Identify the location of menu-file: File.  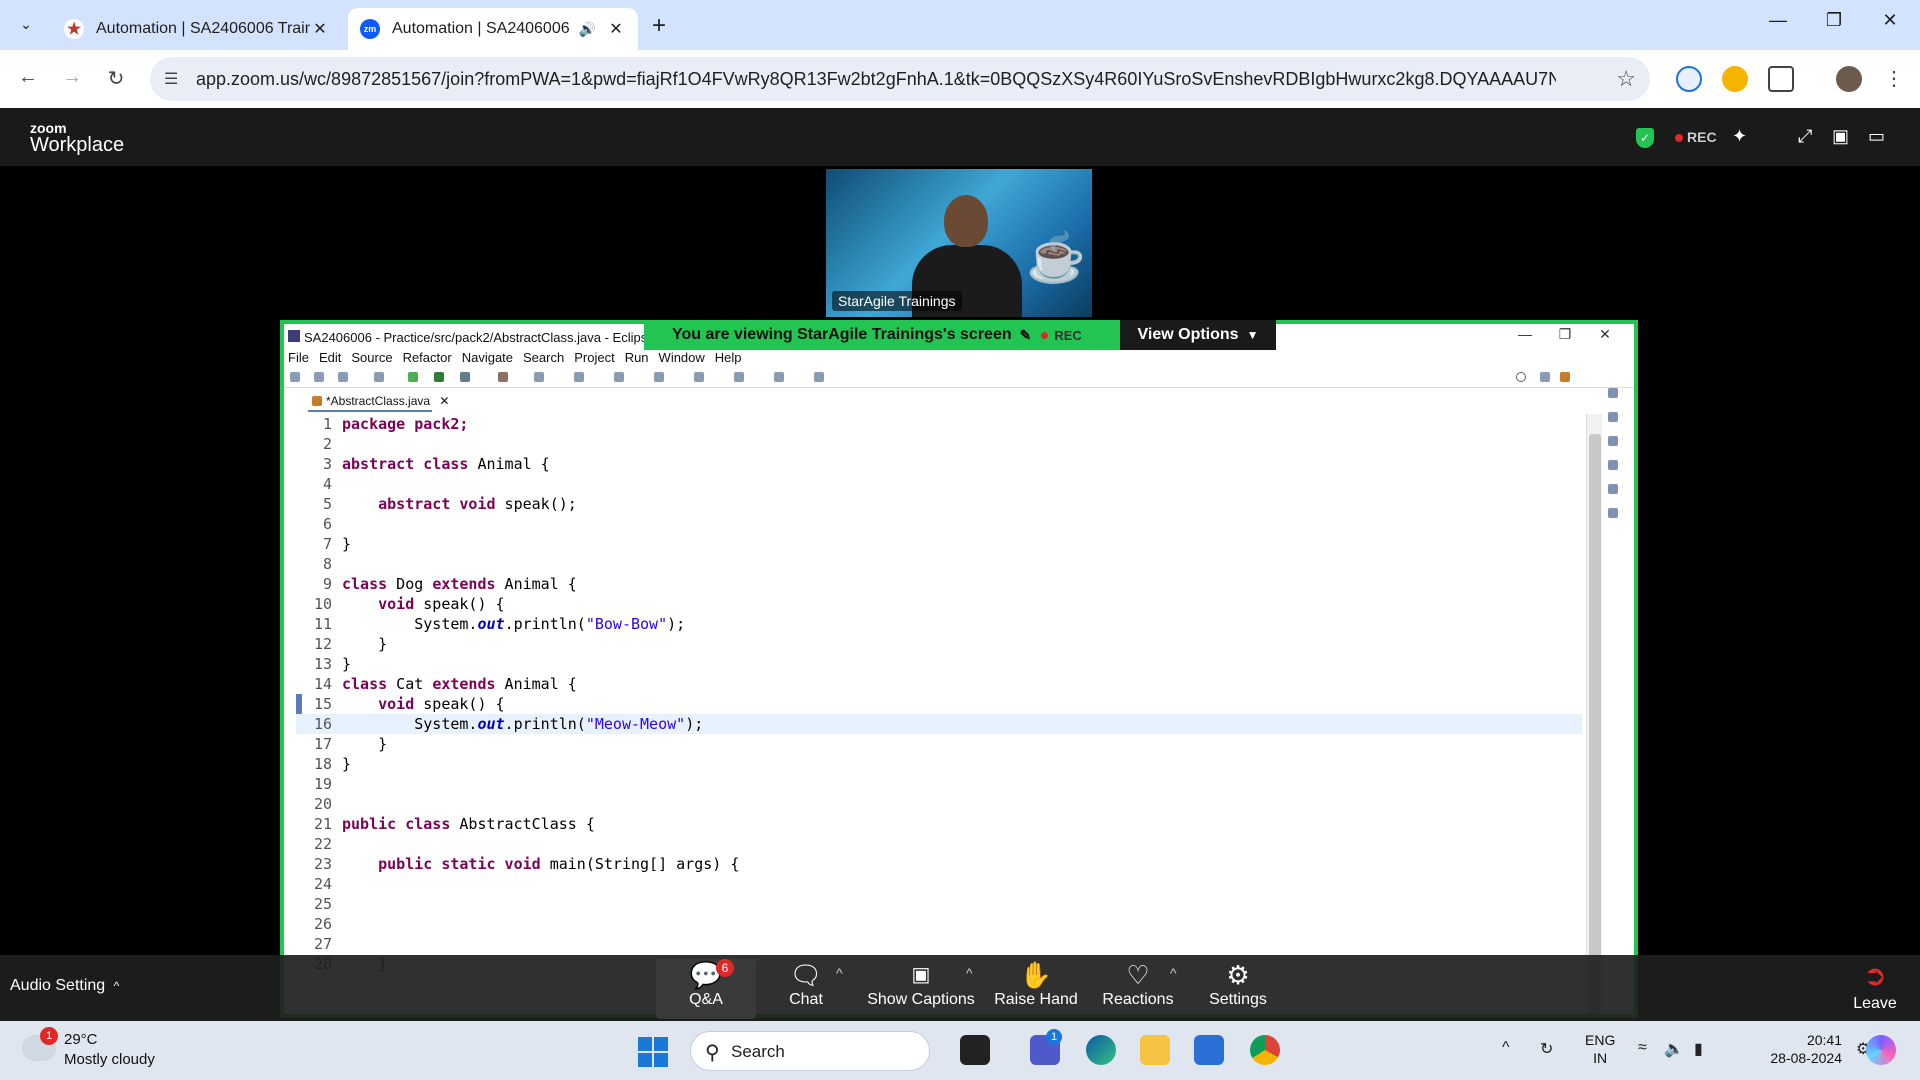
(298, 359).